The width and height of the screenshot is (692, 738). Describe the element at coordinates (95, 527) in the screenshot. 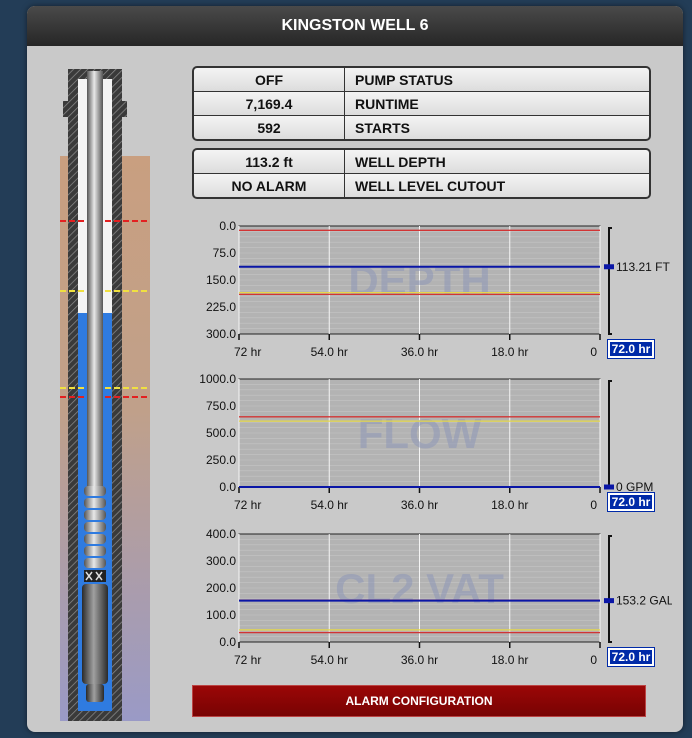

I see `pump-stages` at that location.